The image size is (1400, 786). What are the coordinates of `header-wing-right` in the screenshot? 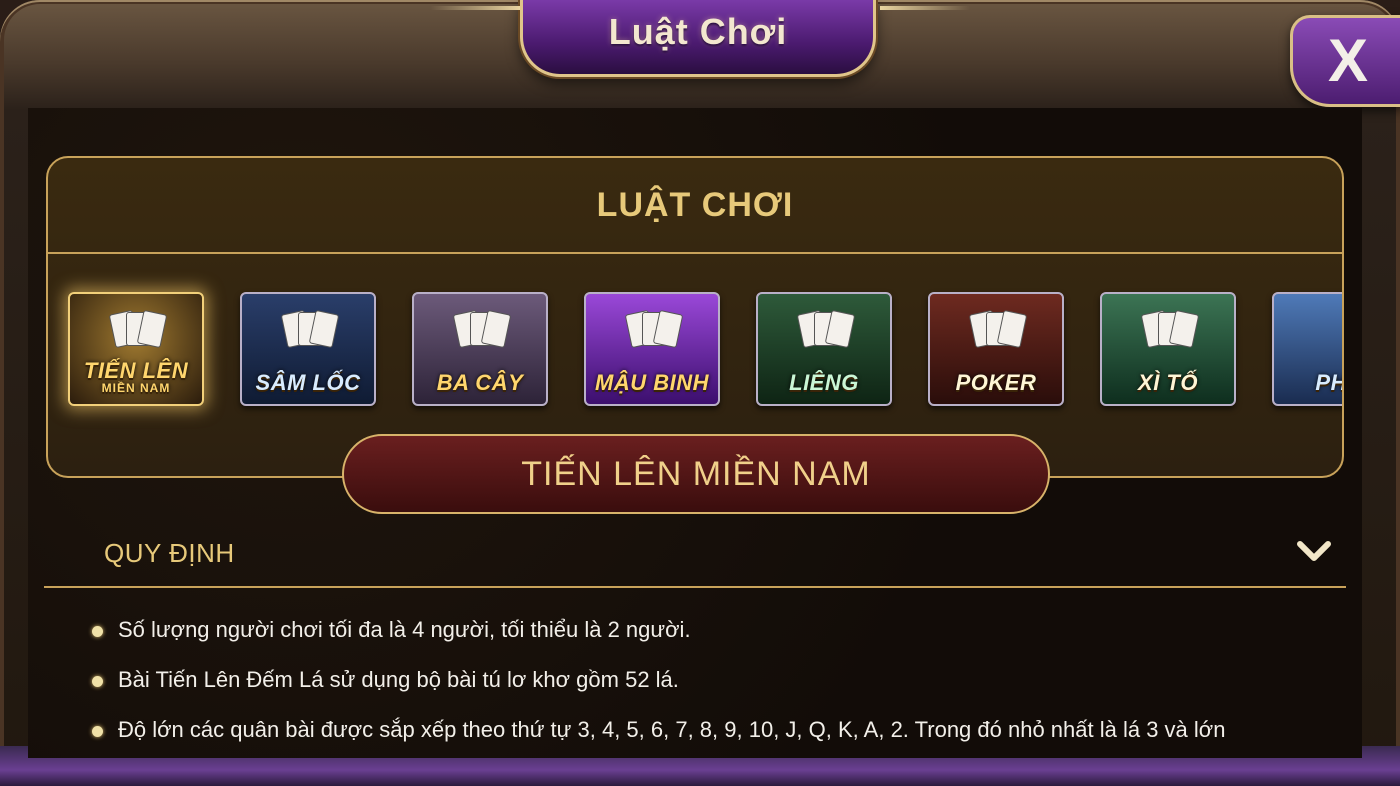 It's located at (925, 8).